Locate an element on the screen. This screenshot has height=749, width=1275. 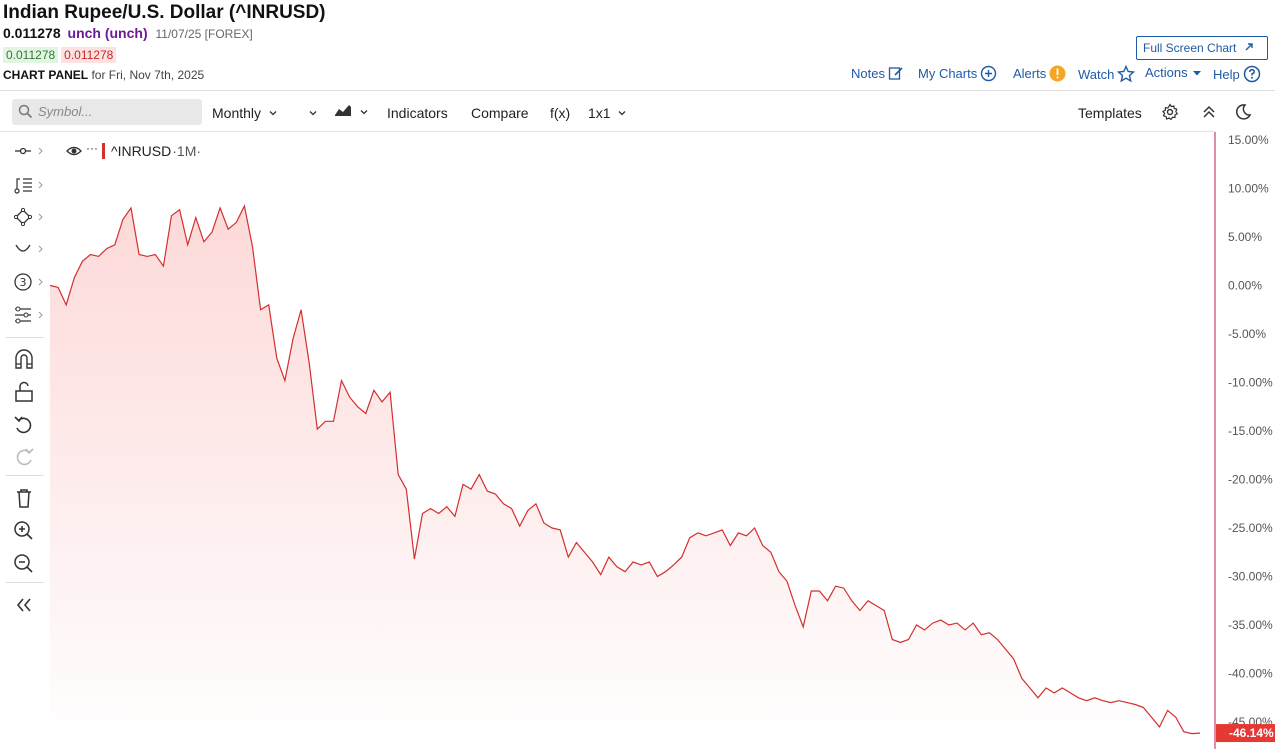
alerts-link: Alerts is located at coordinates (1039, 73).